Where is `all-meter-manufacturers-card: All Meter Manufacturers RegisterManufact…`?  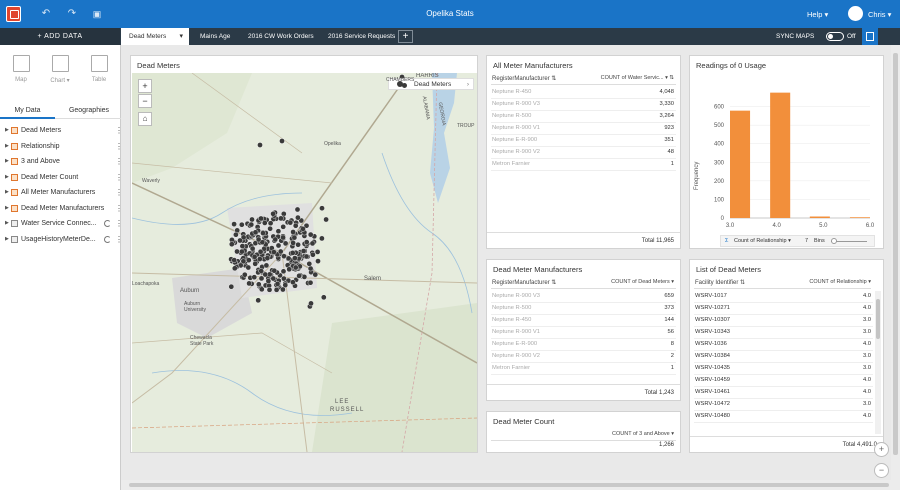
all-meter-manufacturers-card: All Meter Manufacturers RegisterManufact… is located at coordinates (583, 152).